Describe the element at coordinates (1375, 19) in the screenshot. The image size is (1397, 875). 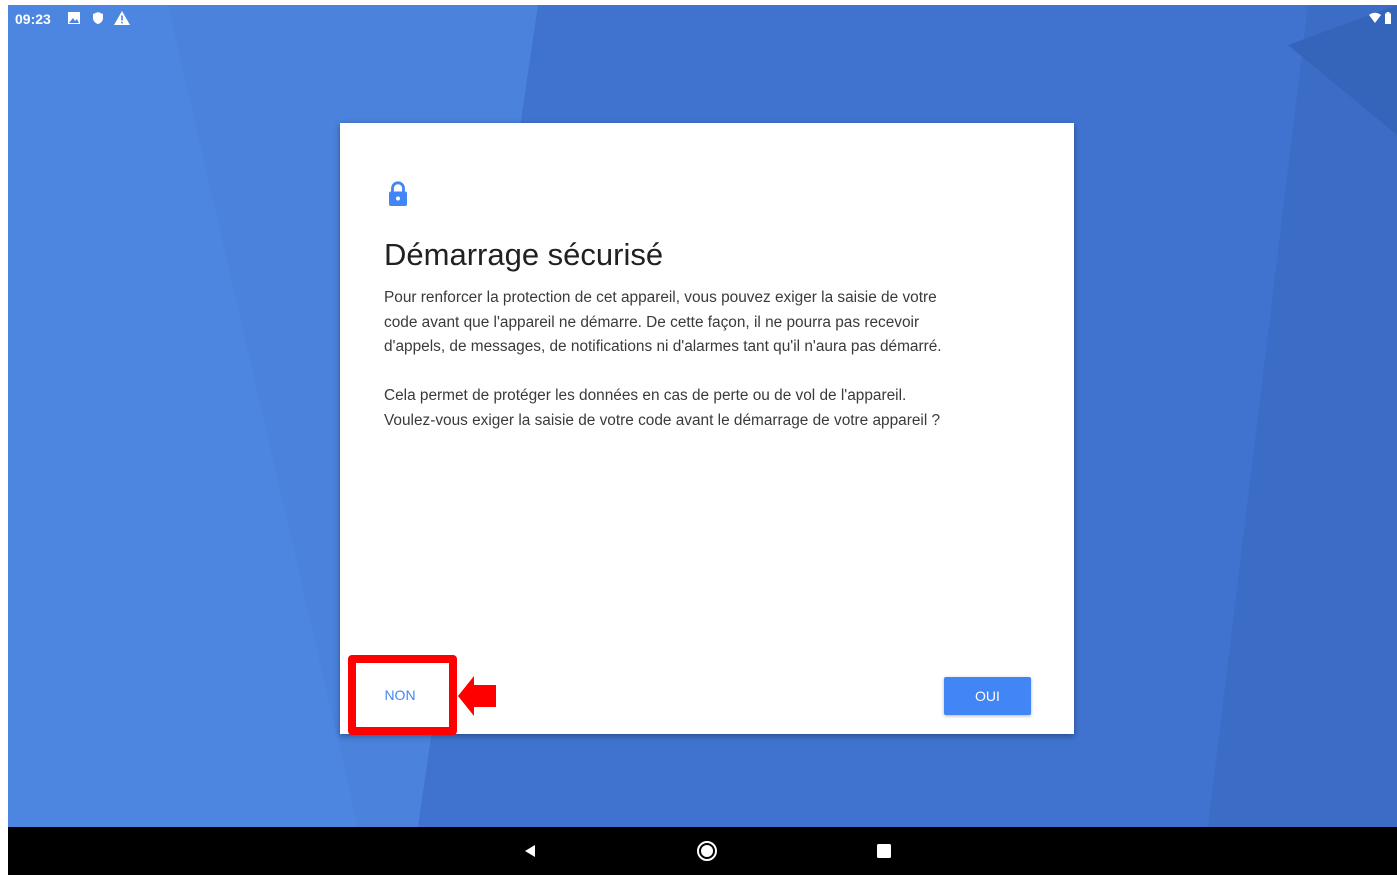
I see `wifi-icon` at that location.